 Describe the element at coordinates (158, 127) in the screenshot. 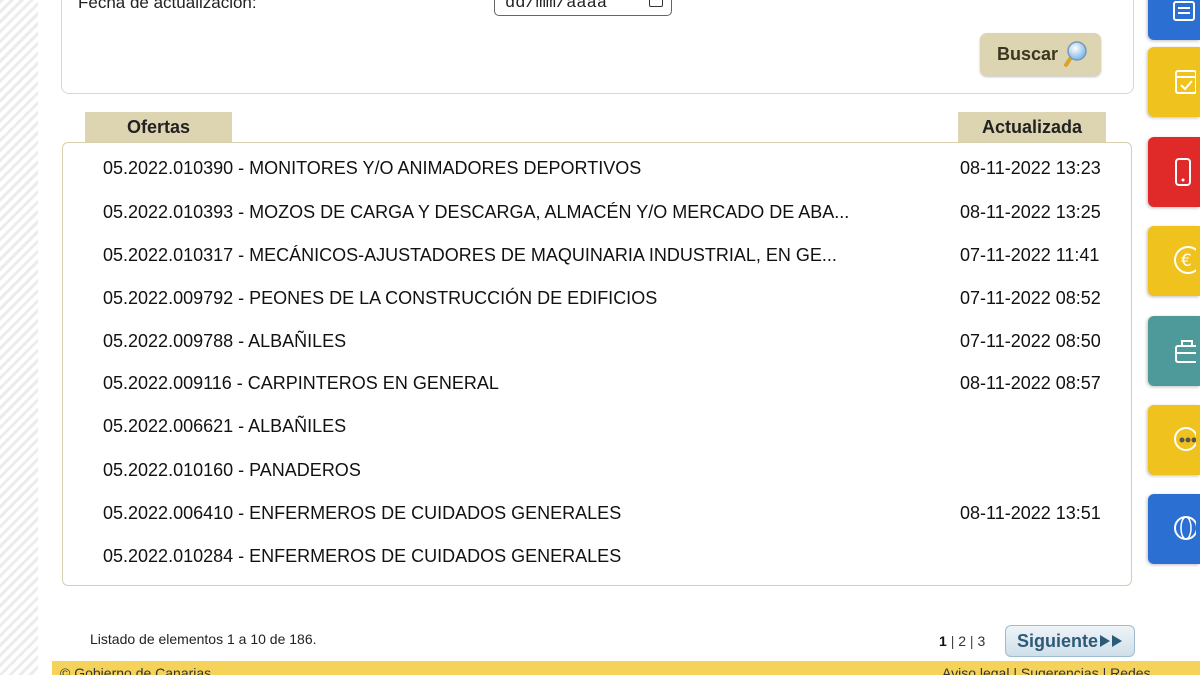

I see `offers-column-header: Ofertas` at that location.